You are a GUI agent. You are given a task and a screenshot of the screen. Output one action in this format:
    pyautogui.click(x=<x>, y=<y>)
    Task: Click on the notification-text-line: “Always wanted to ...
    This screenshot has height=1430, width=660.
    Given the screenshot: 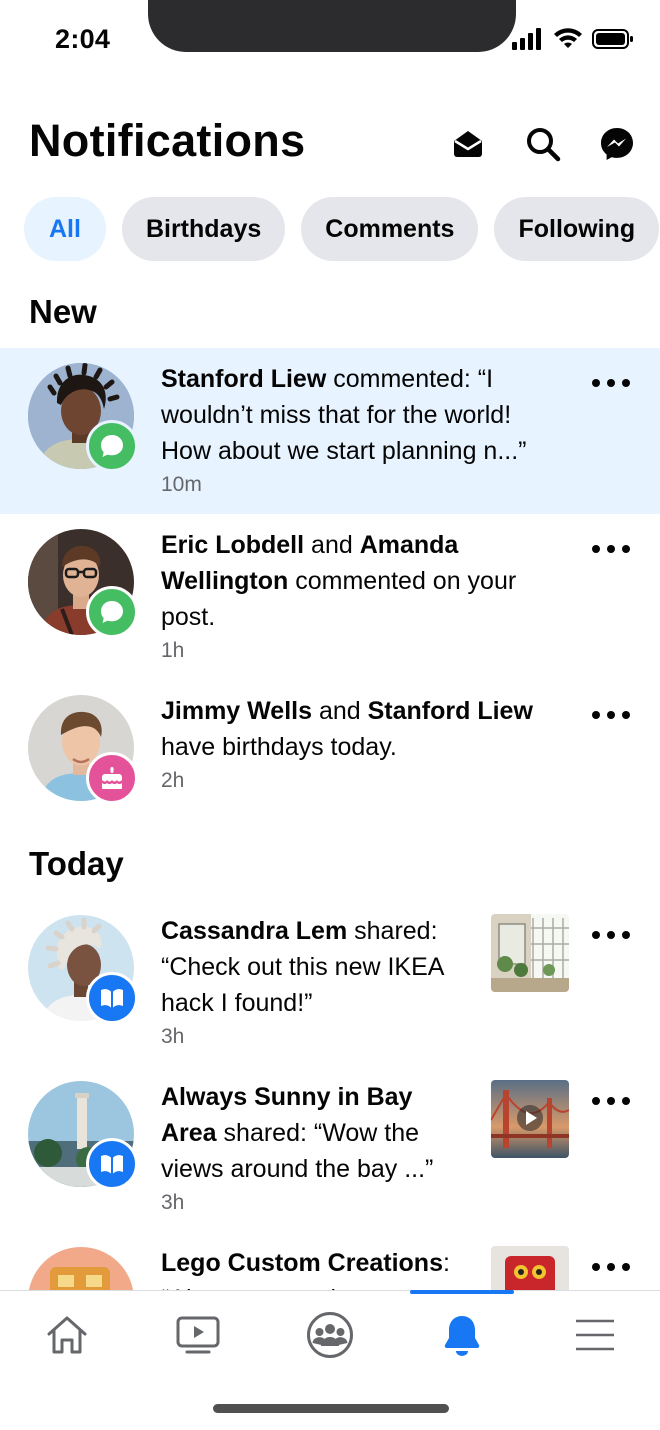 What is the action you would take?
    pyautogui.click(x=305, y=1285)
    